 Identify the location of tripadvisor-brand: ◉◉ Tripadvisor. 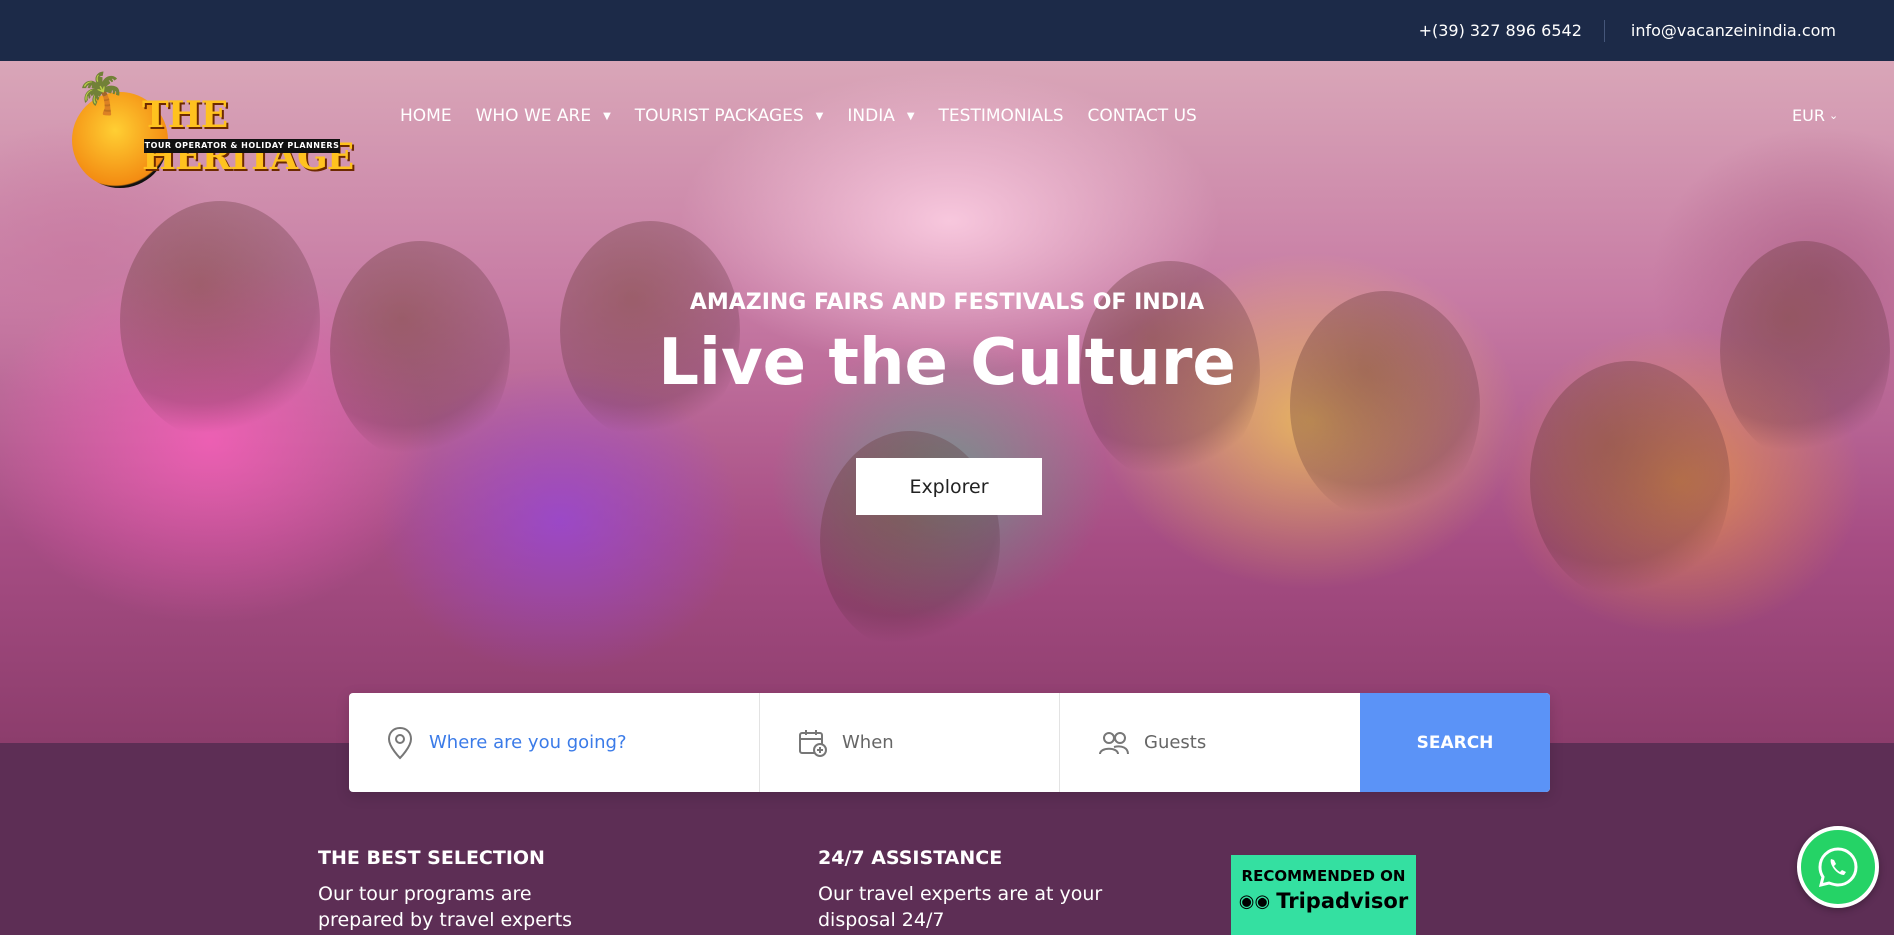
(1323, 901).